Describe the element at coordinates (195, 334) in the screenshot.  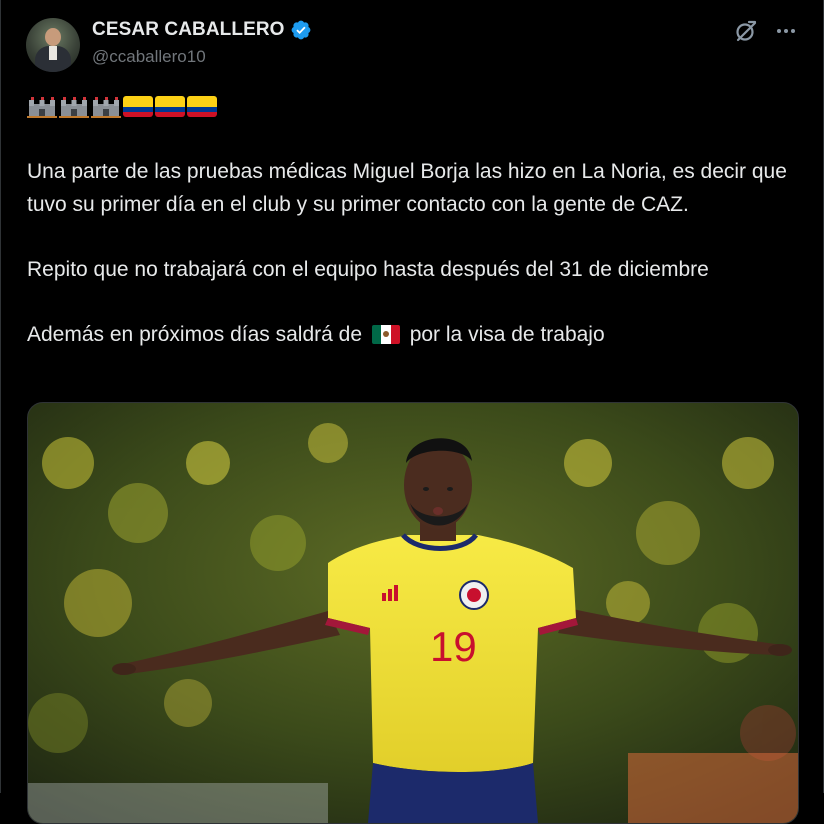
I see `tweet-paragraph-3-start: Además en próximos días saldrá de` at that location.